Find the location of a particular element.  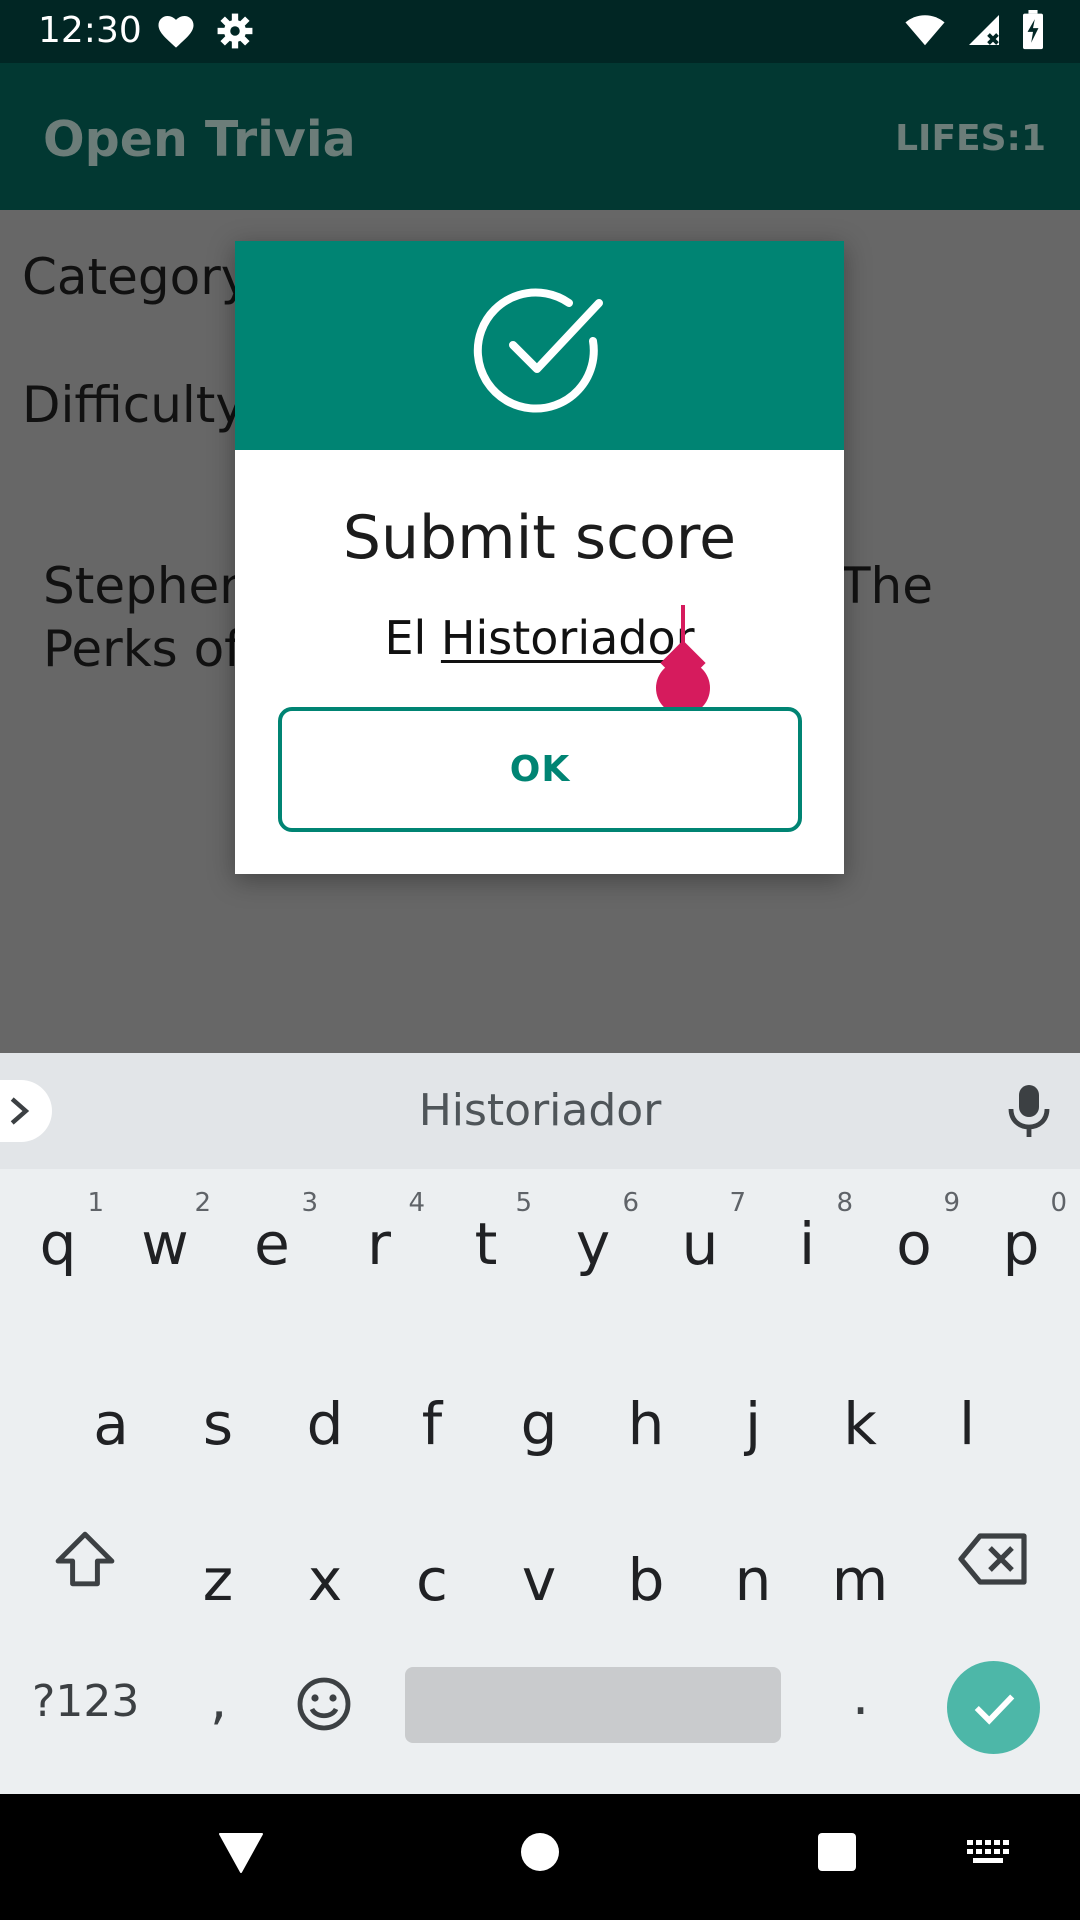

key-f: f is located at coordinates (432, 1390).